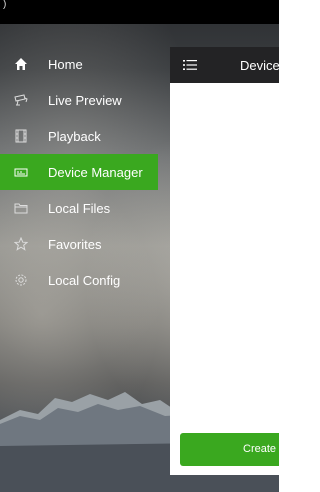 The width and height of the screenshot is (320, 492). Describe the element at coordinates (21, 100) in the screenshot. I see `camera-icon` at that location.